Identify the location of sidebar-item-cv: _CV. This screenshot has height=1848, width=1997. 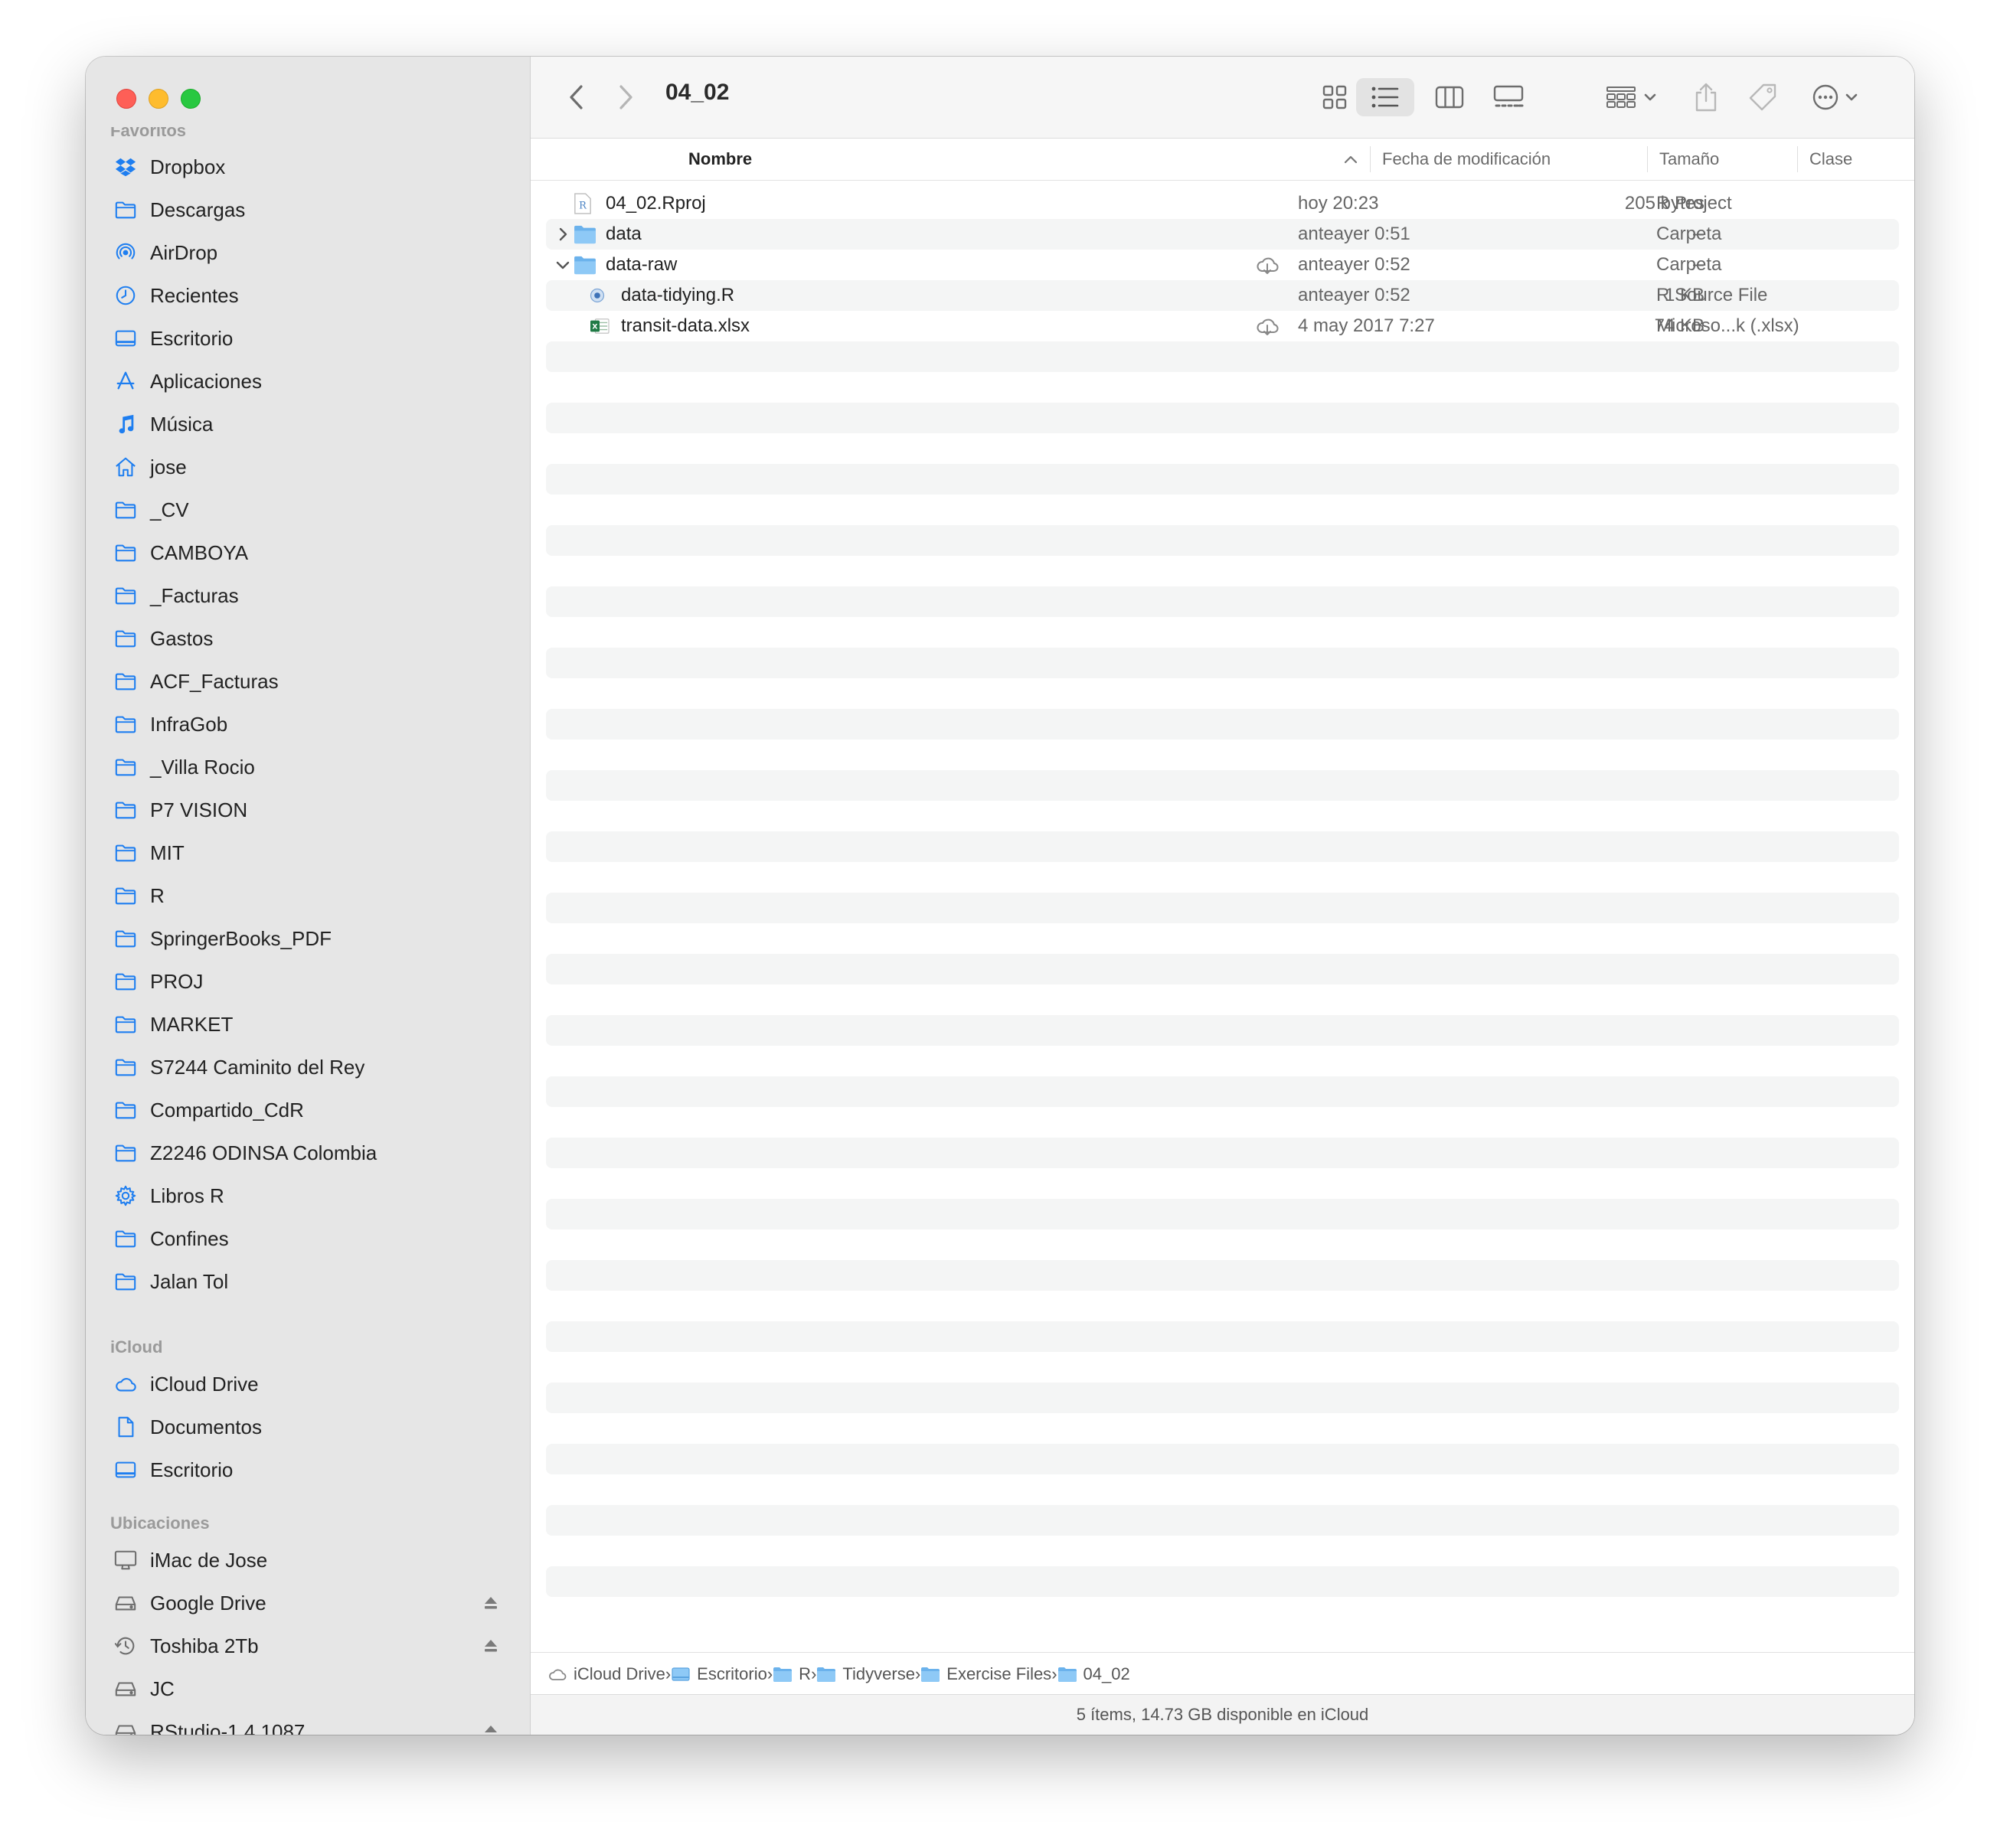
(308, 509).